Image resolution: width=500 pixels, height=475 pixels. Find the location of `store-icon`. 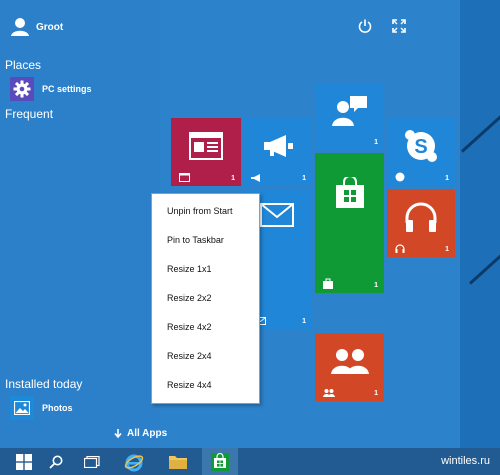

store-icon is located at coordinates (349, 192).